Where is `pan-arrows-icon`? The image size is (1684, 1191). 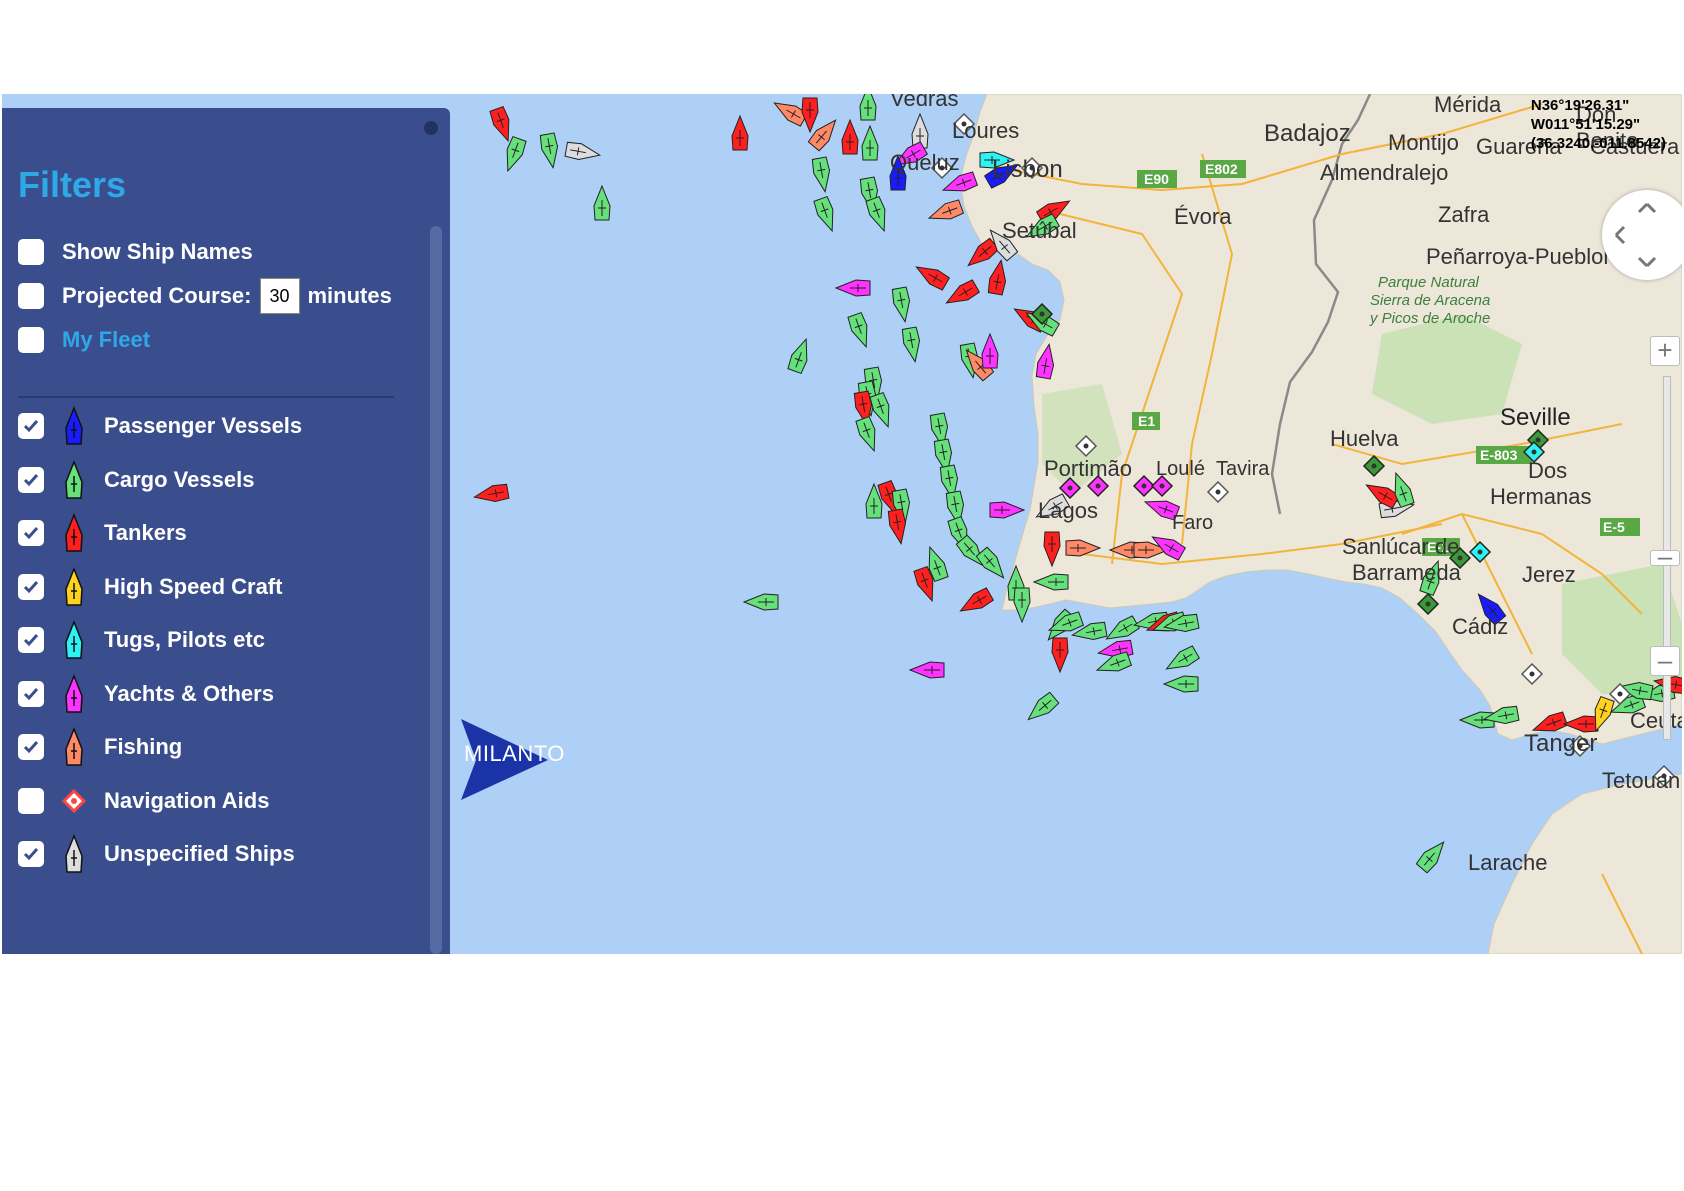 pan-arrows-icon is located at coordinates (1635, 235).